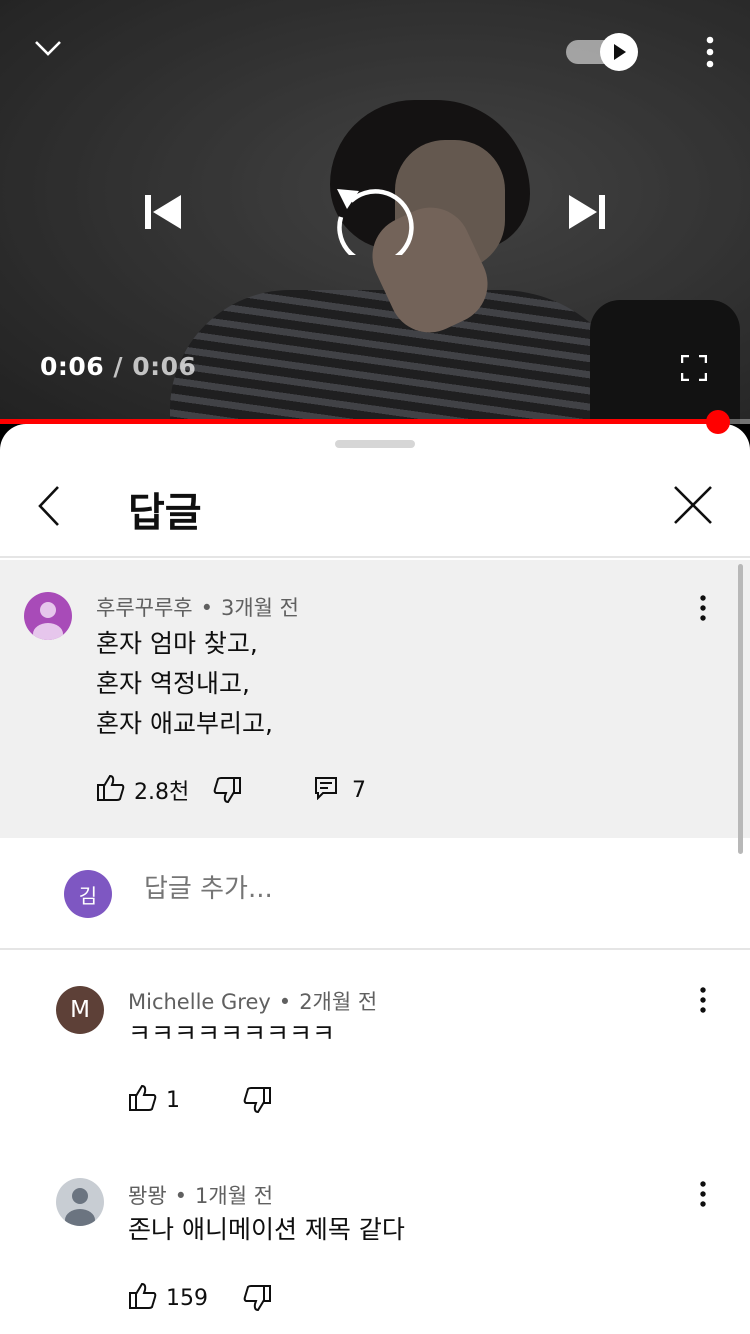 This screenshot has width=750, height=1334. Describe the element at coordinates (144, 608) in the screenshot. I see `comment-author: 후루꾸루후` at that location.